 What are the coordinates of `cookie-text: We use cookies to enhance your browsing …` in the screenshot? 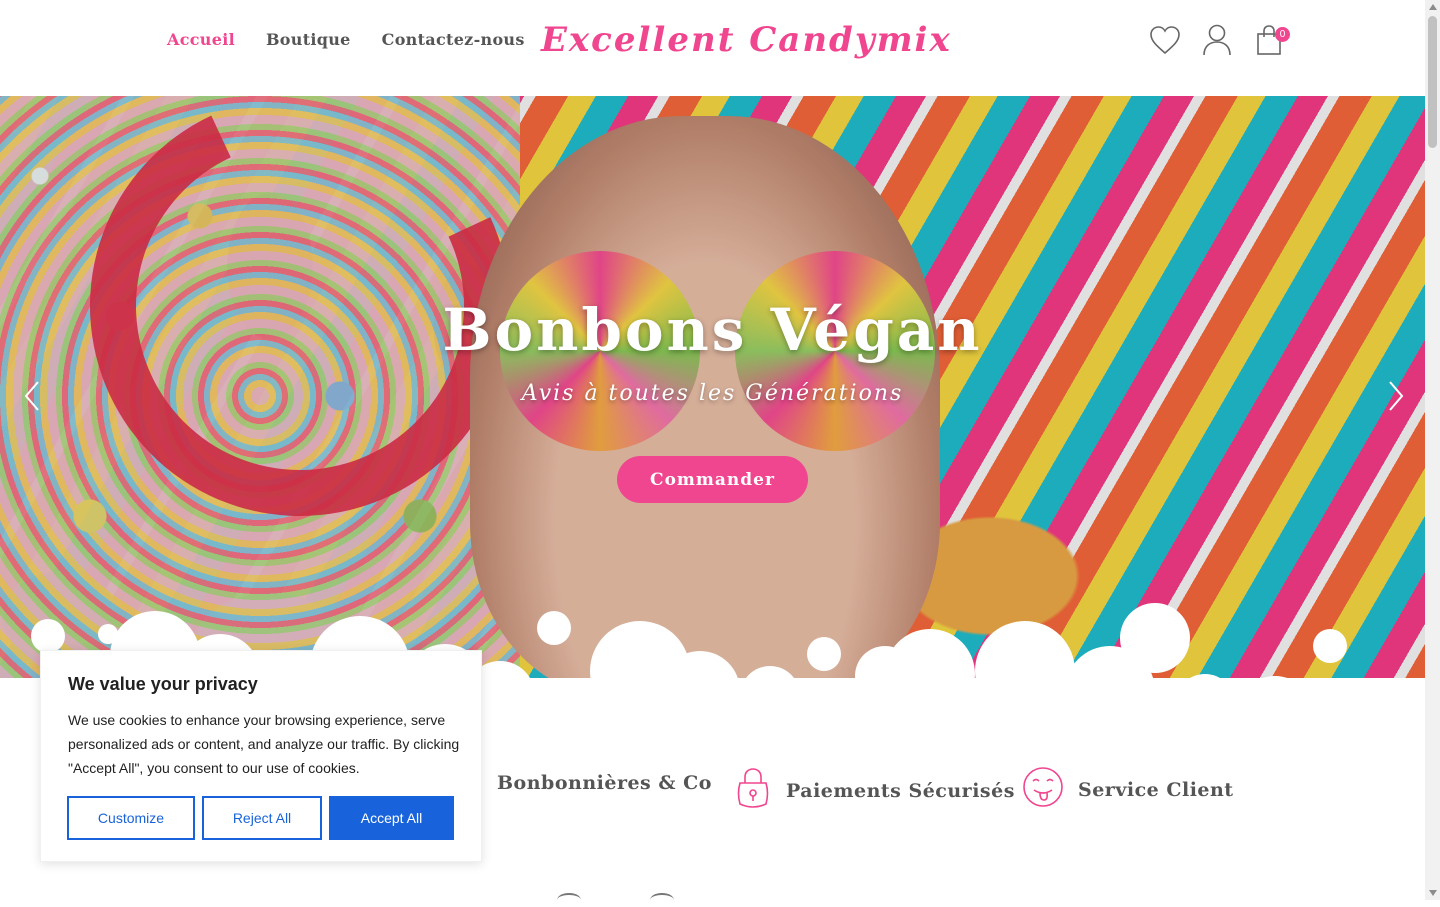 It's located at (264, 744).